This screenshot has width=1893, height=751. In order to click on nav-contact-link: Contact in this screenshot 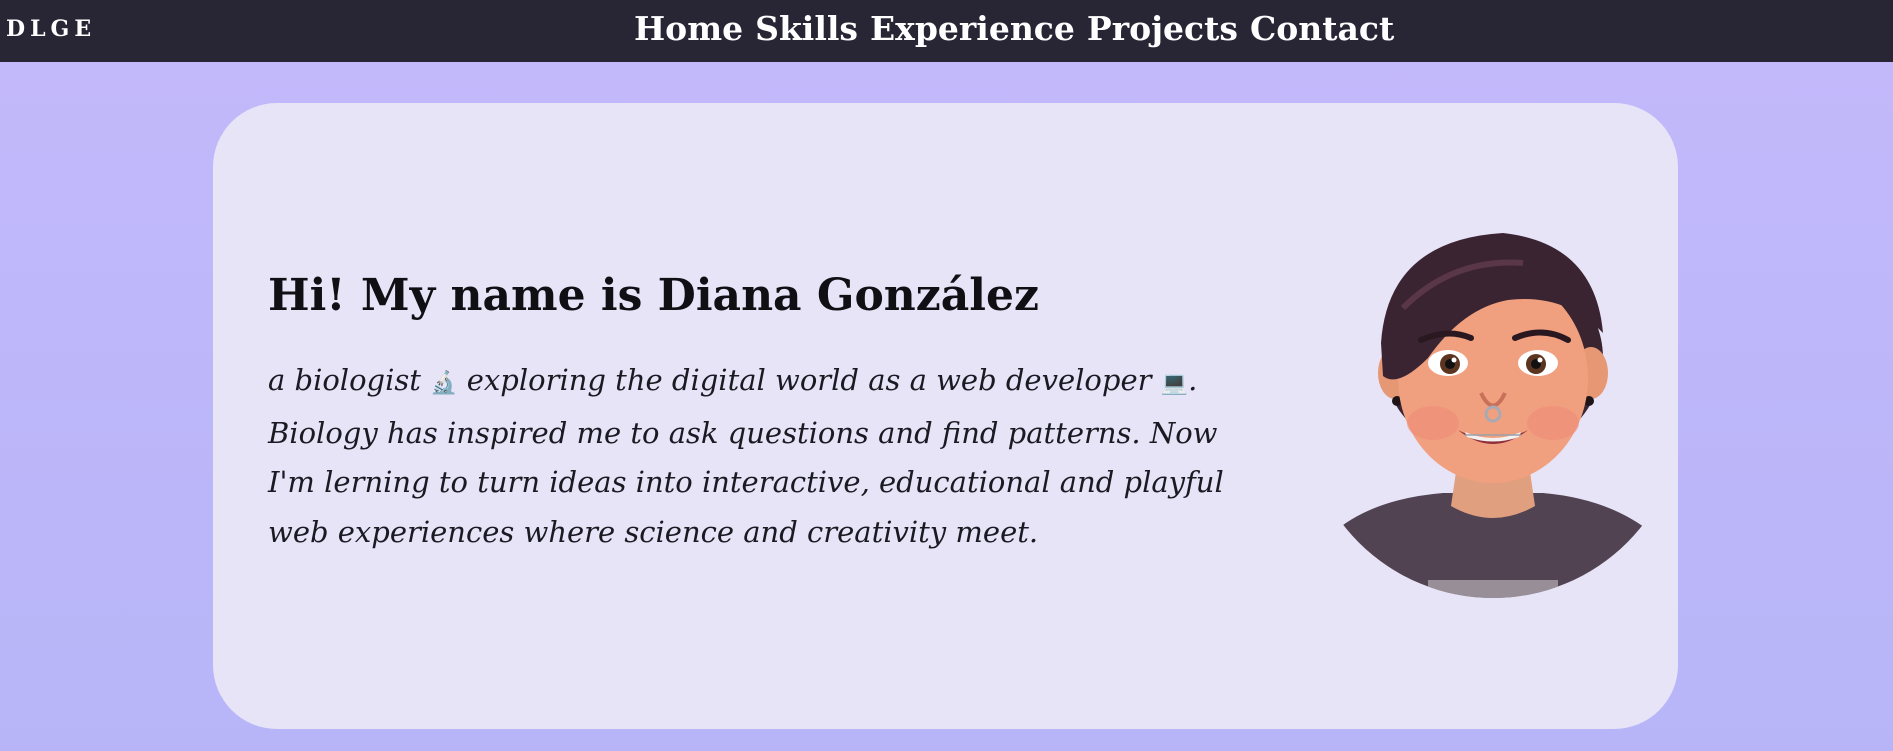, I will do `click(1322, 29)`.